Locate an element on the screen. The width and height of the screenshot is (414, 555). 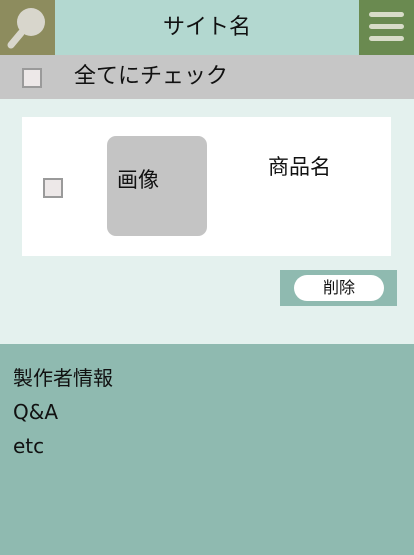
item-image: 画像 is located at coordinates (157, 186).